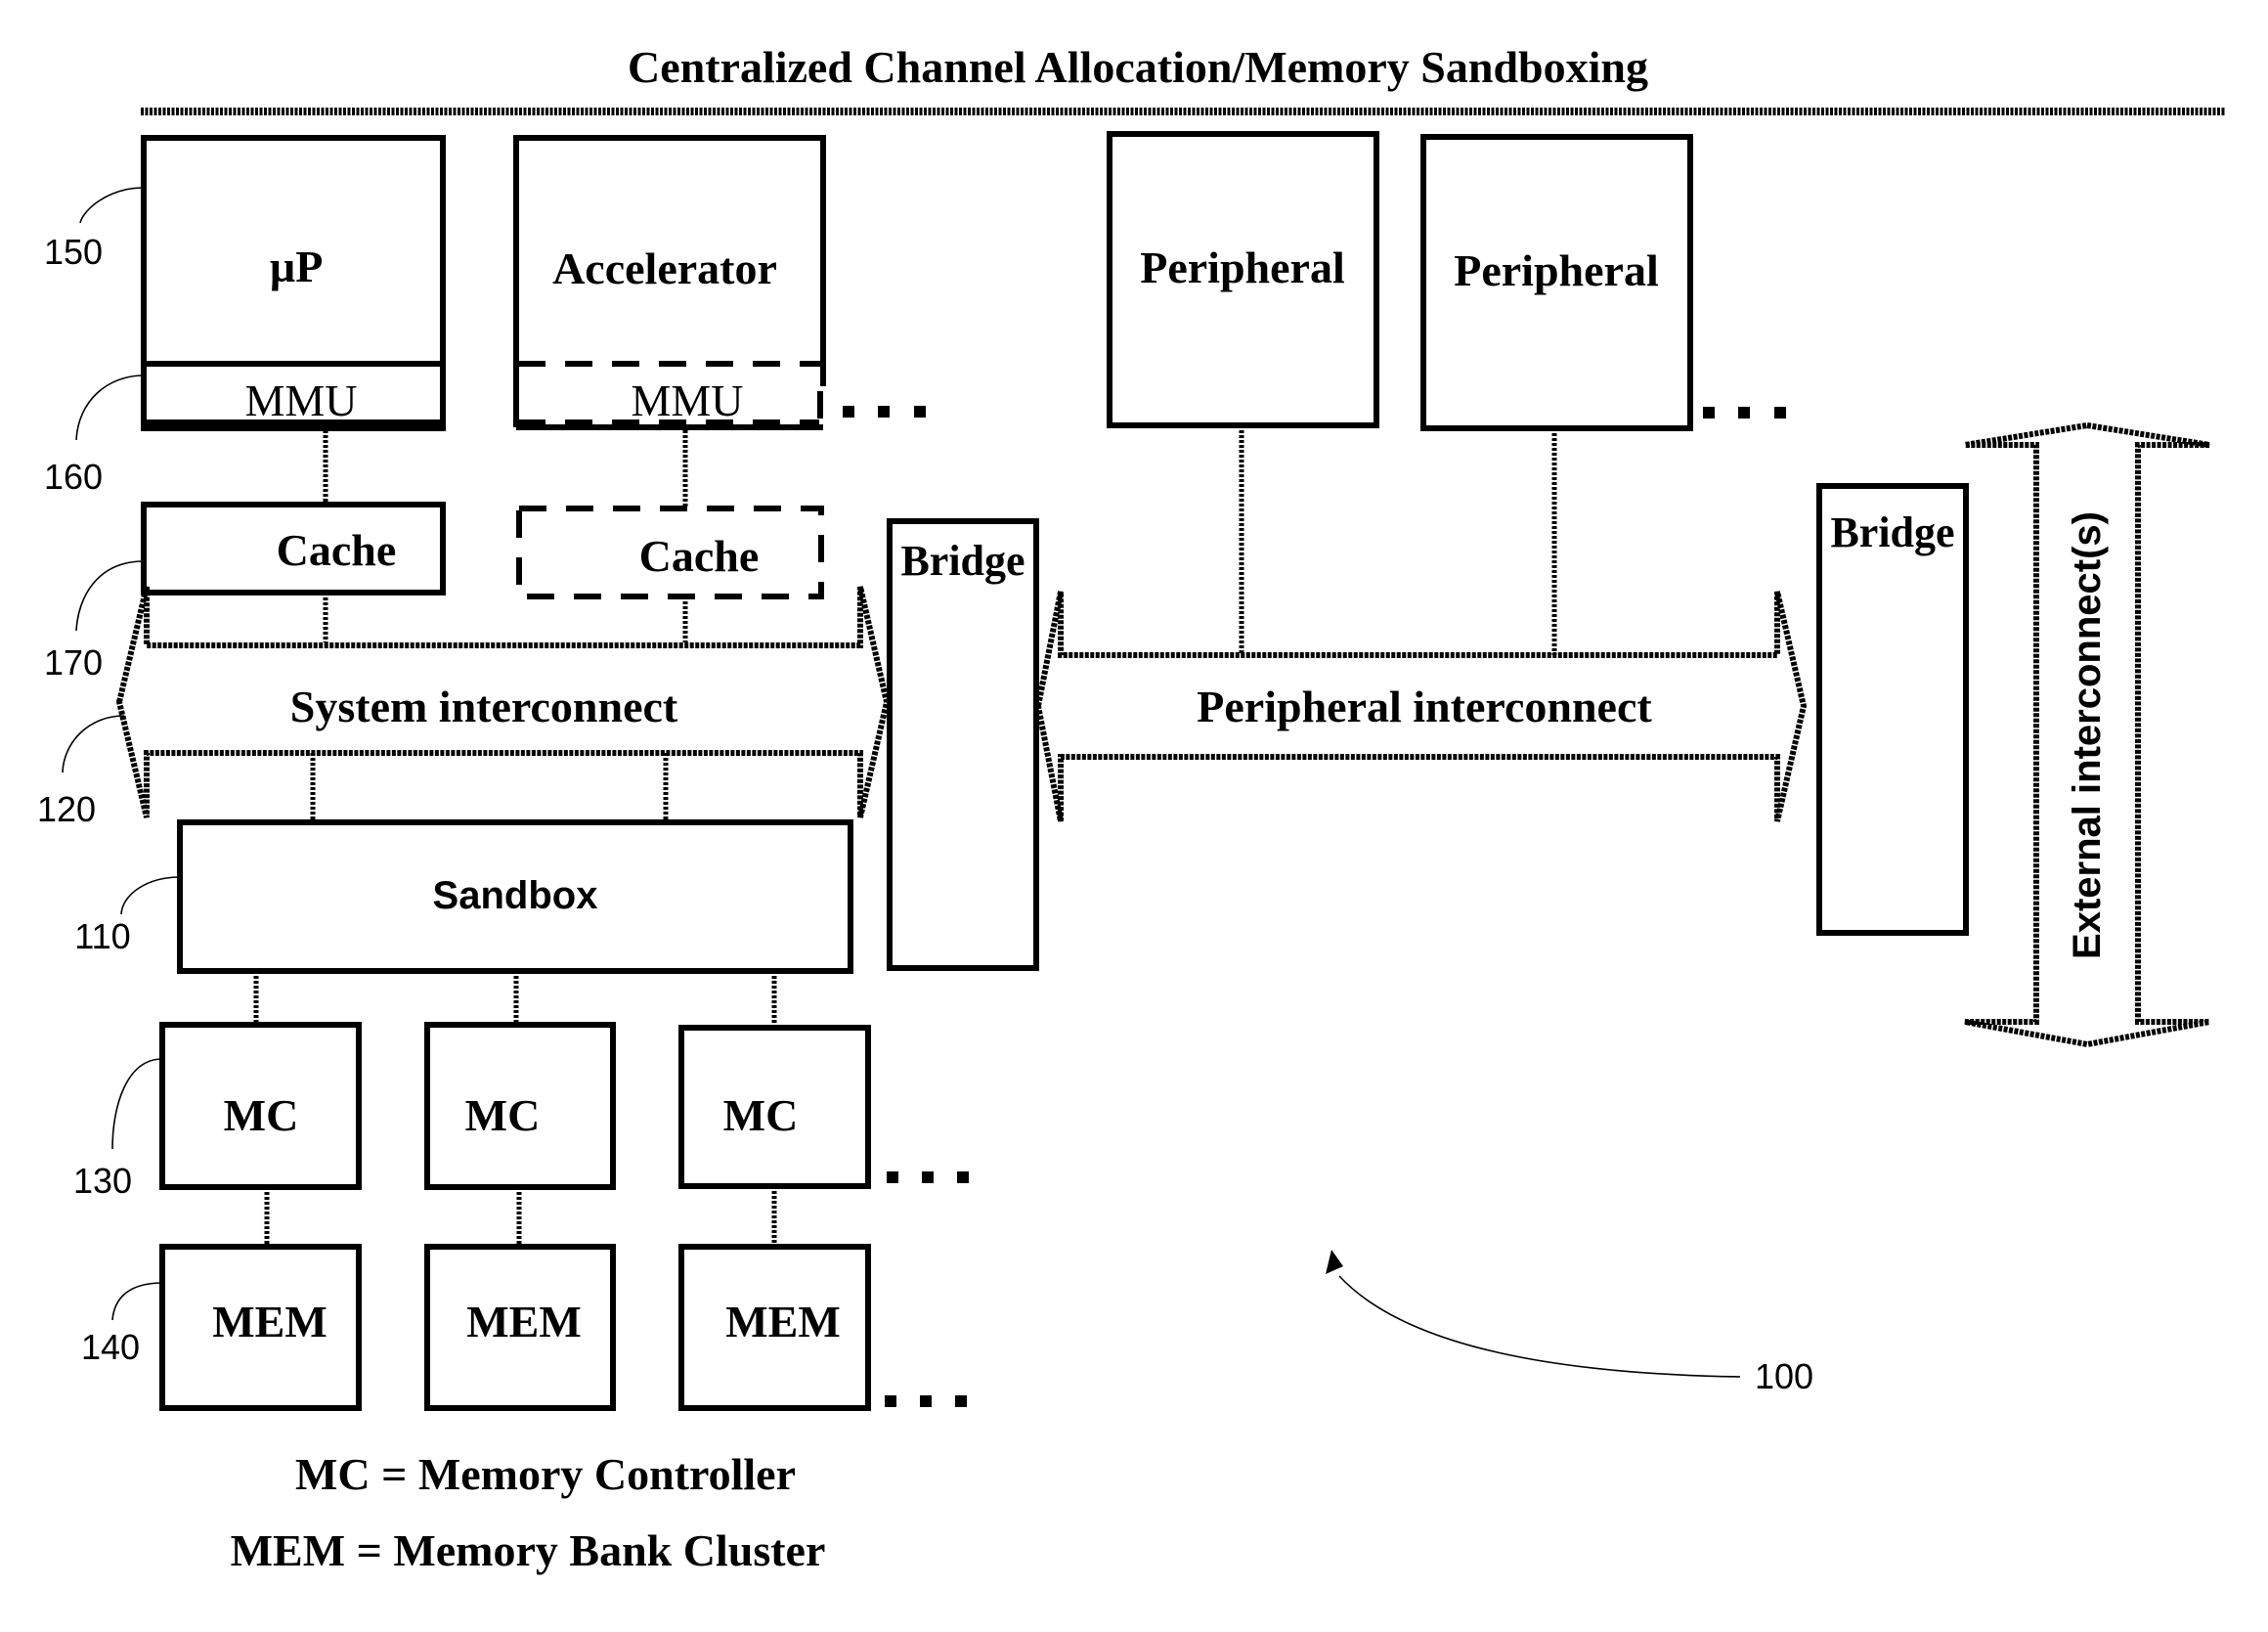  I want to click on ref-110: 110, so click(127, 916).